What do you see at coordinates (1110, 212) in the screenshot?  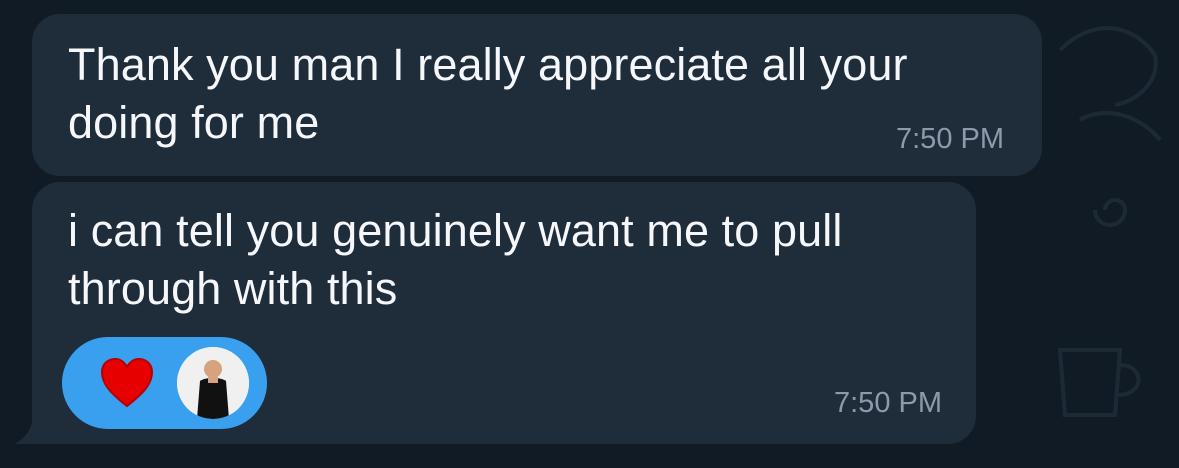 I see `wallpaper-swirl-icon` at bounding box center [1110, 212].